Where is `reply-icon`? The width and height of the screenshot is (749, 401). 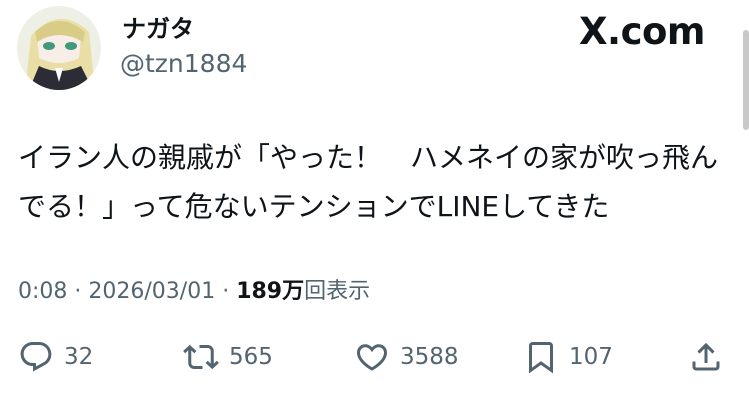
reply-icon is located at coordinates (36, 357).